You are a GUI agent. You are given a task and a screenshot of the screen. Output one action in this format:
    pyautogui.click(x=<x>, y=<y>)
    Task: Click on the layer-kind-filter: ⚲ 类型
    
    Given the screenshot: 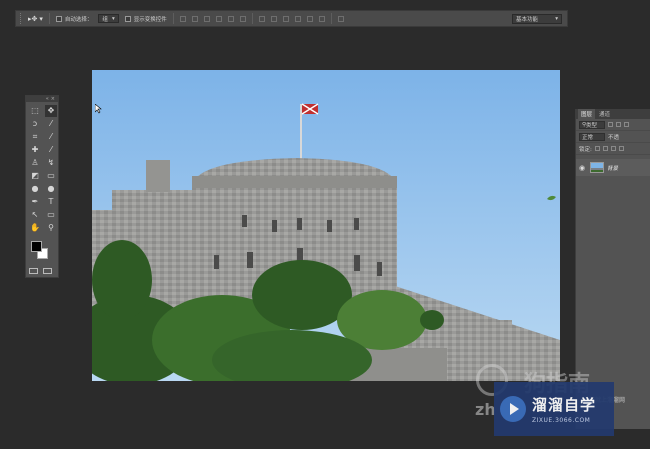 What is the action you would take?
    pyautogui.click(x=592, y=124)
    